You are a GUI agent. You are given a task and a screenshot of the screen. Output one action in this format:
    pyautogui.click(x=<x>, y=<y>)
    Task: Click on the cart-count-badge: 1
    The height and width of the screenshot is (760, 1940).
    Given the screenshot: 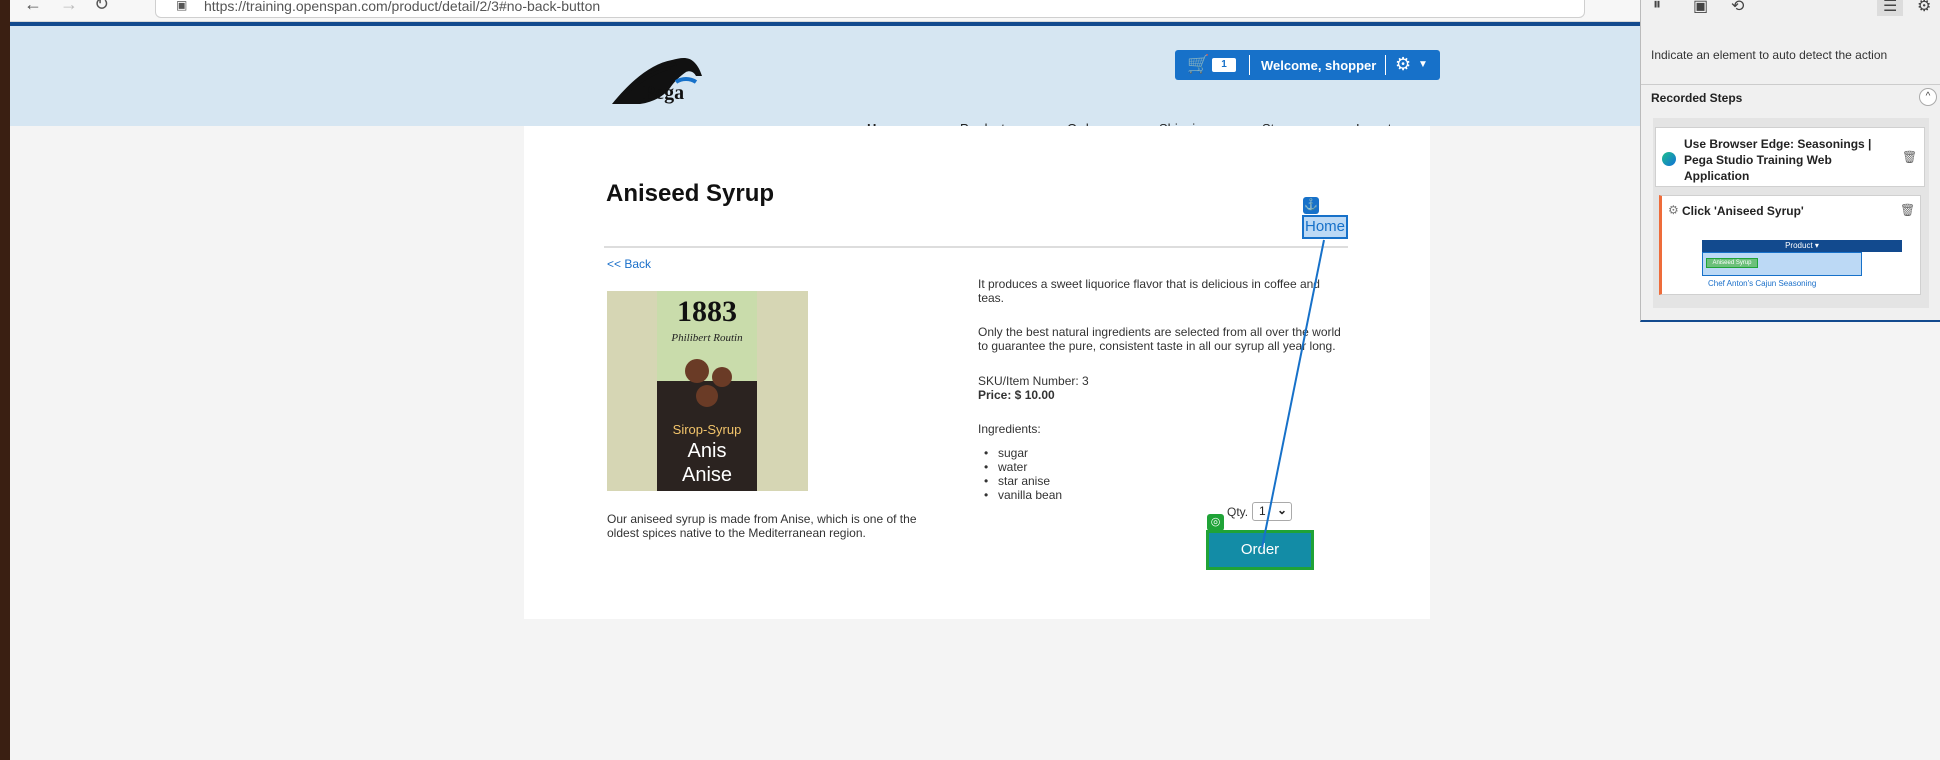 What is the action you would take?
    pyautogui.click(x=1224, y=65)
    